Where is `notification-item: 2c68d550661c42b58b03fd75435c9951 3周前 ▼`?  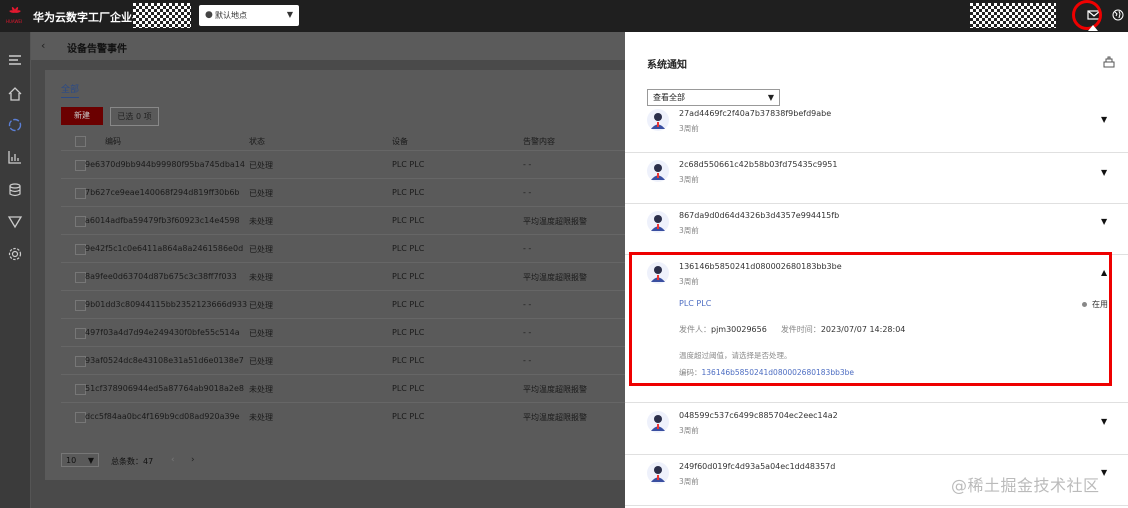
notification-item: 2c68d550661c42b58b03fd75435c9951 3周前 ▼ is located at coordinates (876, 178).